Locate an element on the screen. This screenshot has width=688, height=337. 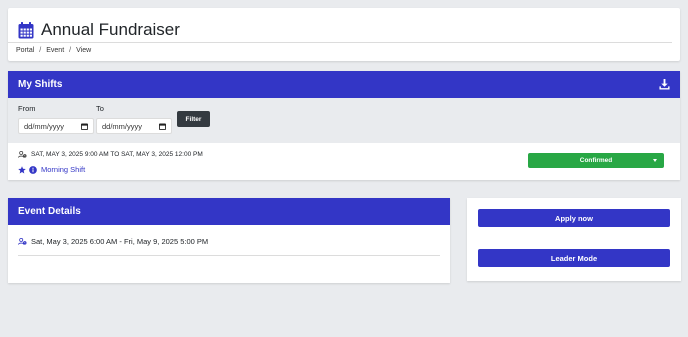
shift-filter-bar: From To dd/mm/yyyy dd/mm/yyyy Filter is located at coordinates (344, 120).